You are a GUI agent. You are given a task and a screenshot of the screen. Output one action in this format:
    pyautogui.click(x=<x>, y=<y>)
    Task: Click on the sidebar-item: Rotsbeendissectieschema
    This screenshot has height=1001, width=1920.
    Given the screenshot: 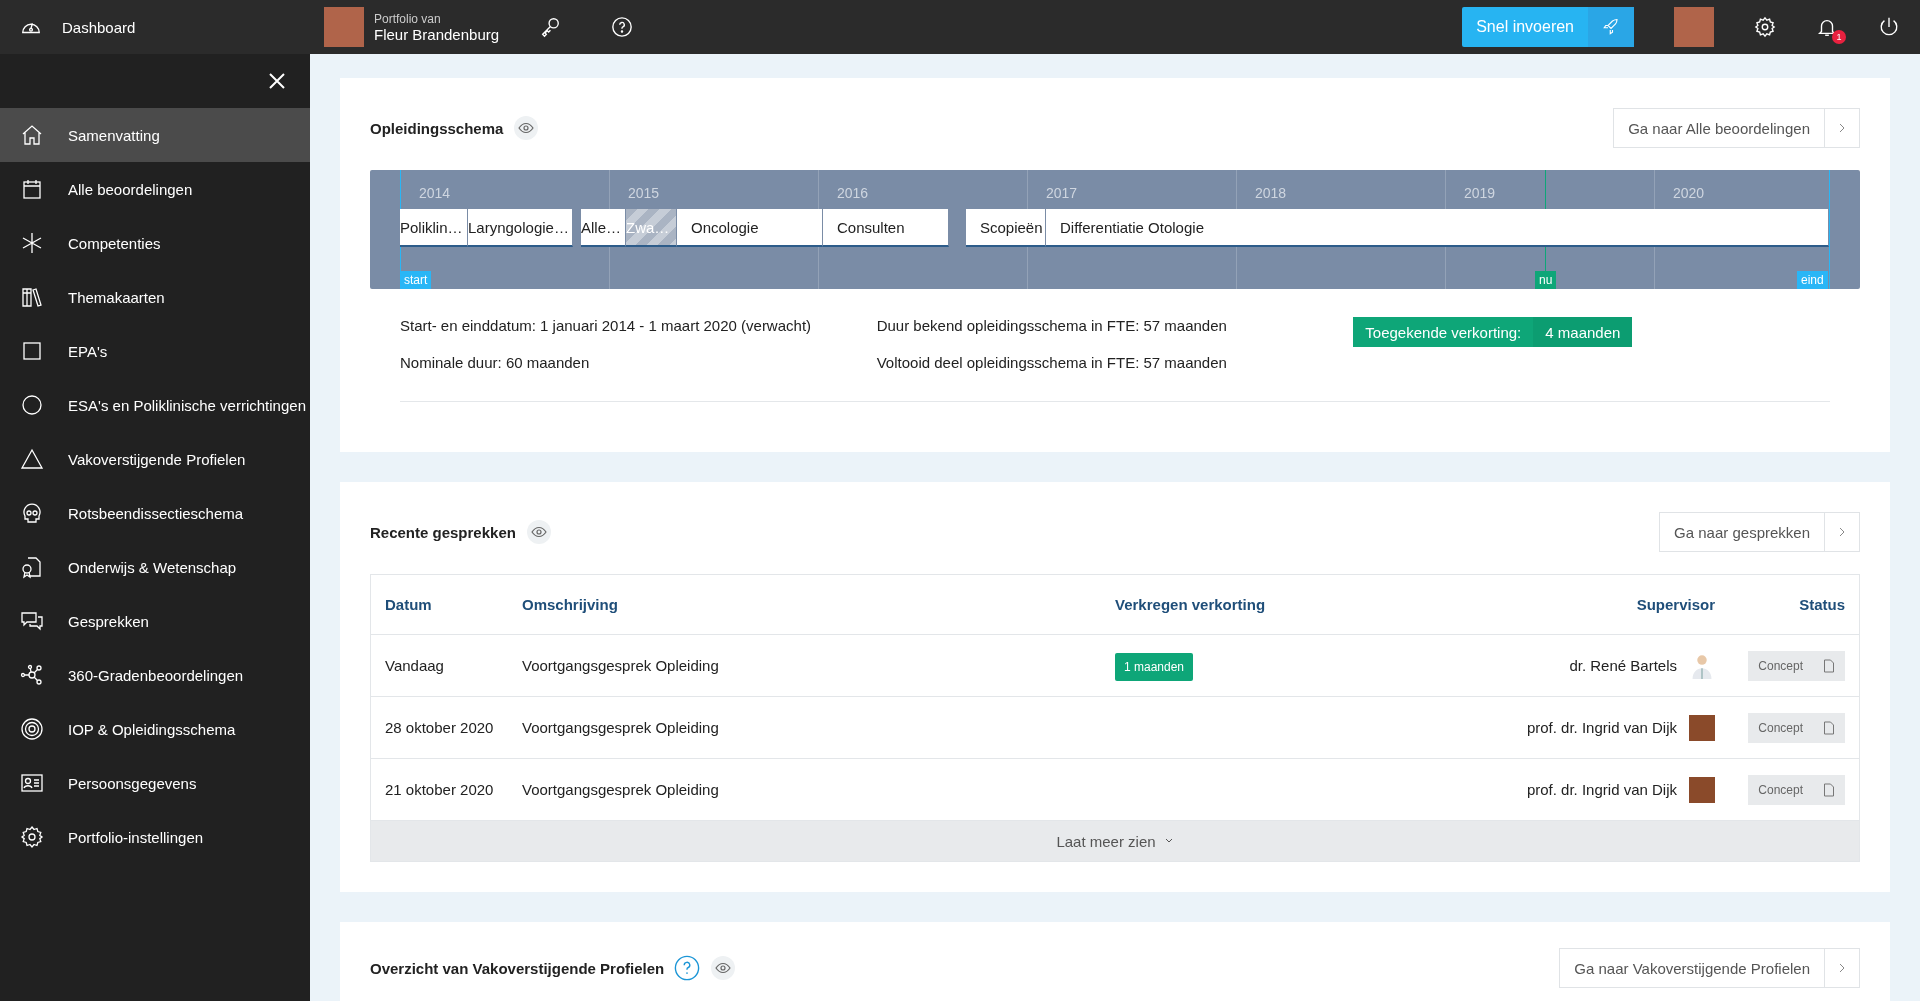 What is the action you would take?
    pyautogui.click(x=155, y=513)
    